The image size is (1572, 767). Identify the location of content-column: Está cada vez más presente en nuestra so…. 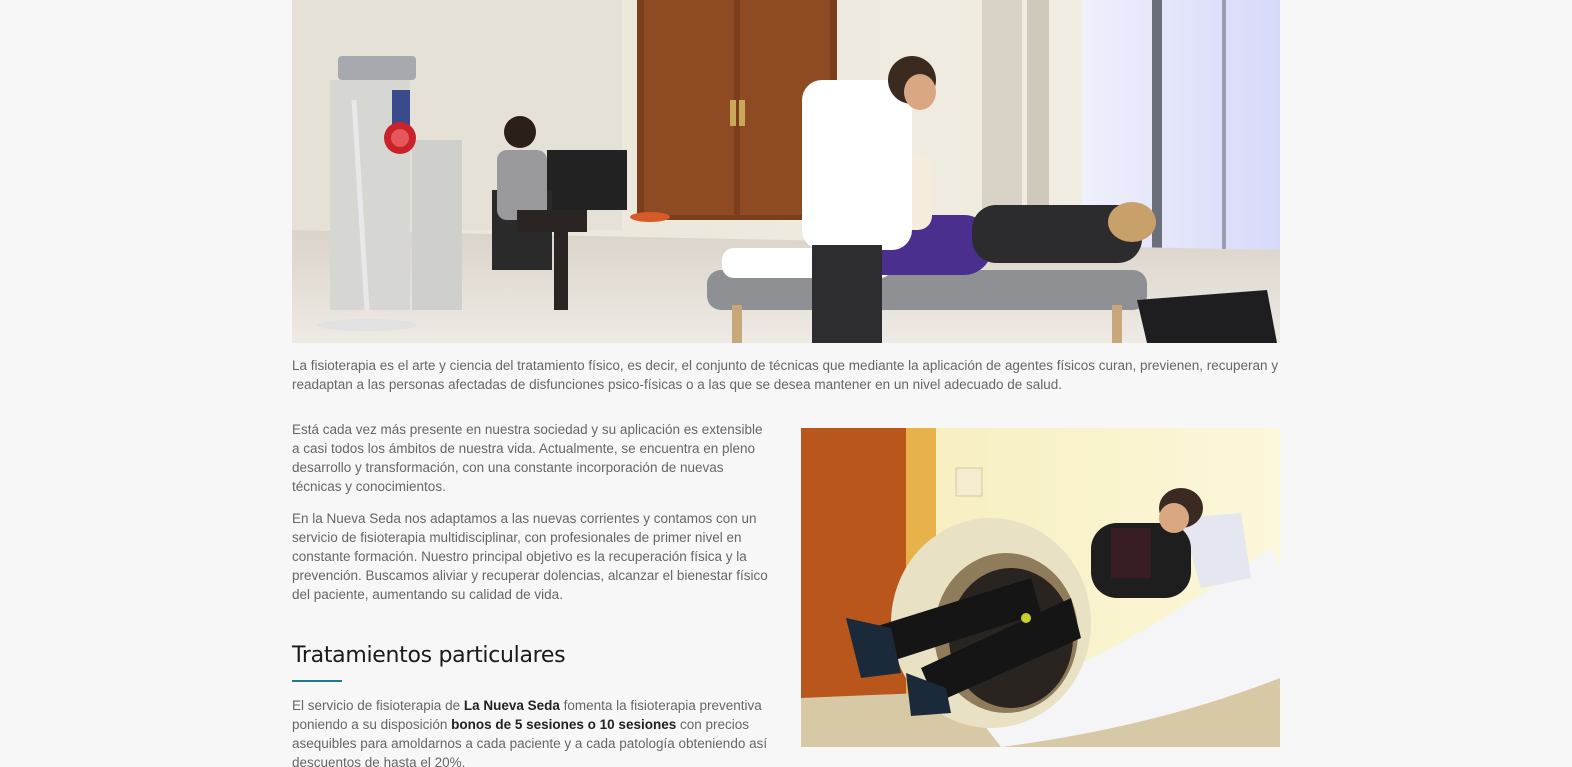
(531, 593).